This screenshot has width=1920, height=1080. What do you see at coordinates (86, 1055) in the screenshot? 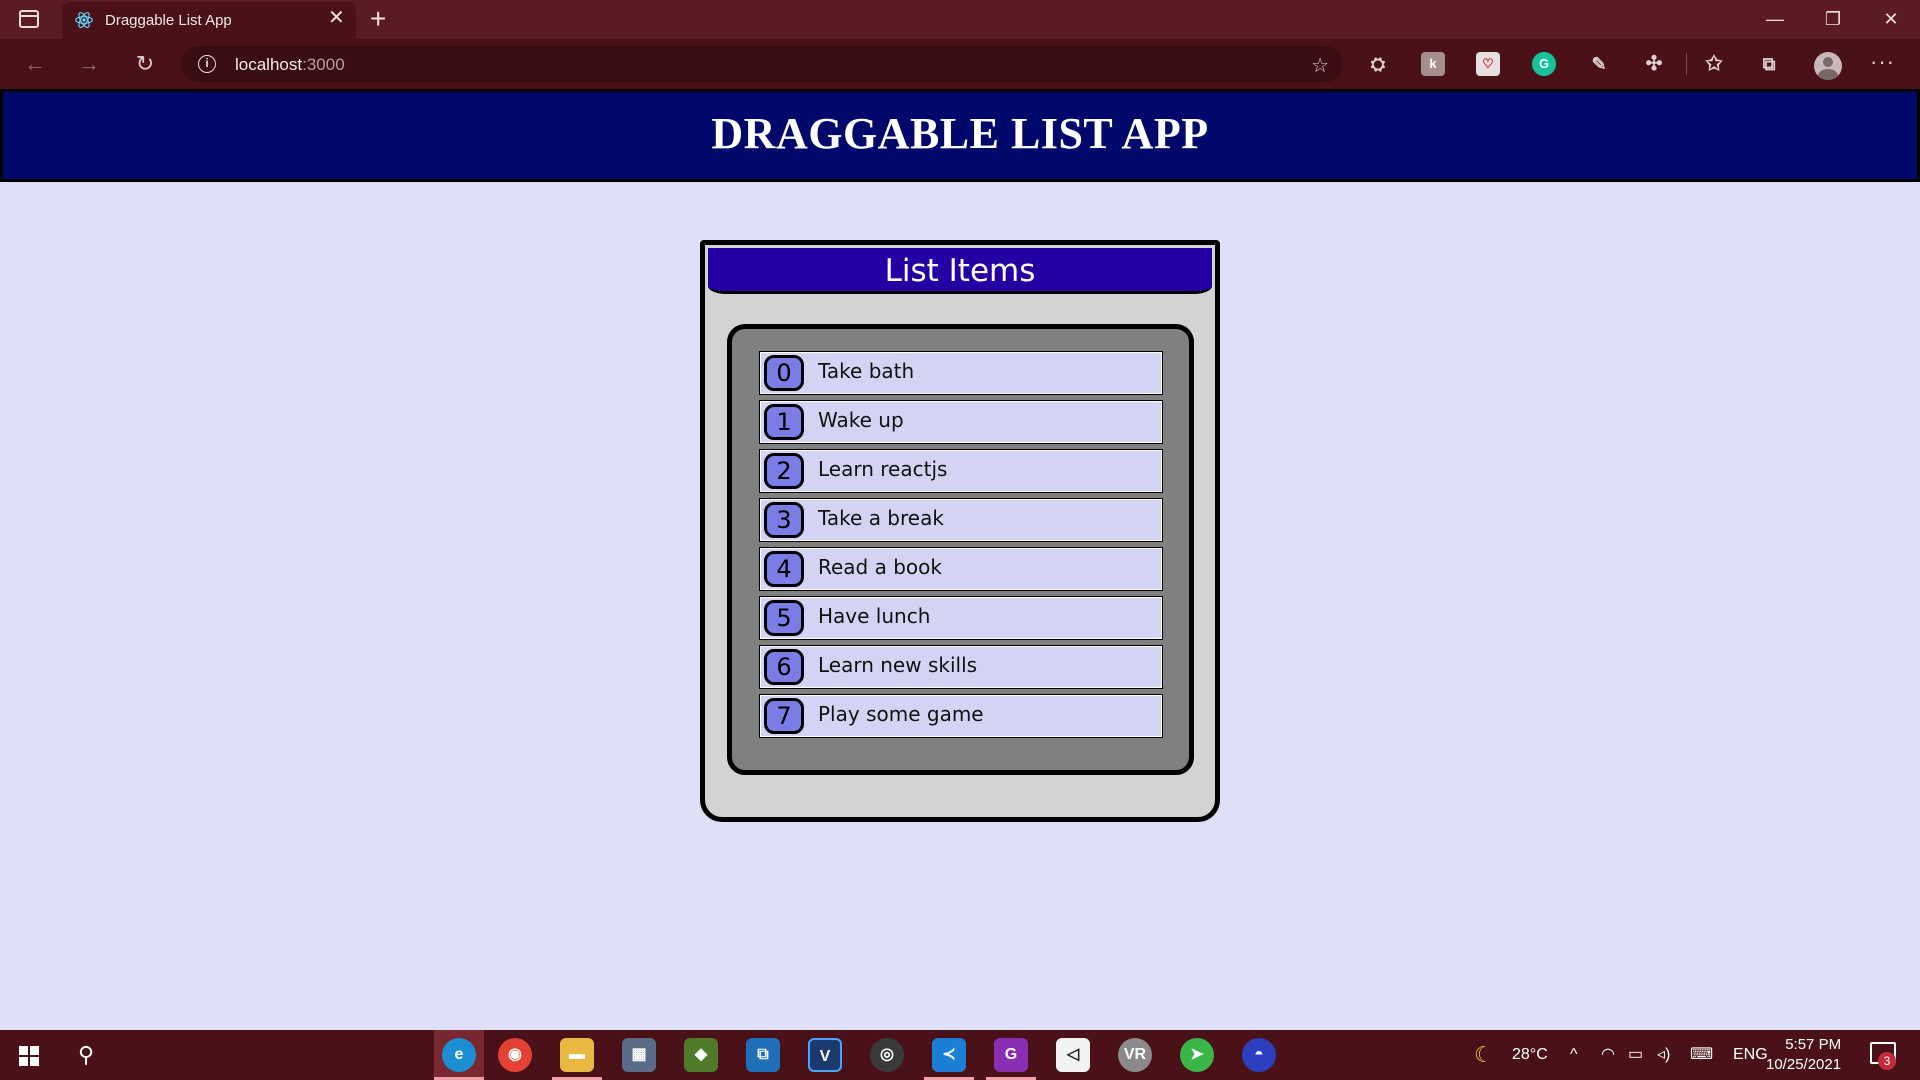
I see `search-icon: ⚲` at bounding box center [86, 1055].